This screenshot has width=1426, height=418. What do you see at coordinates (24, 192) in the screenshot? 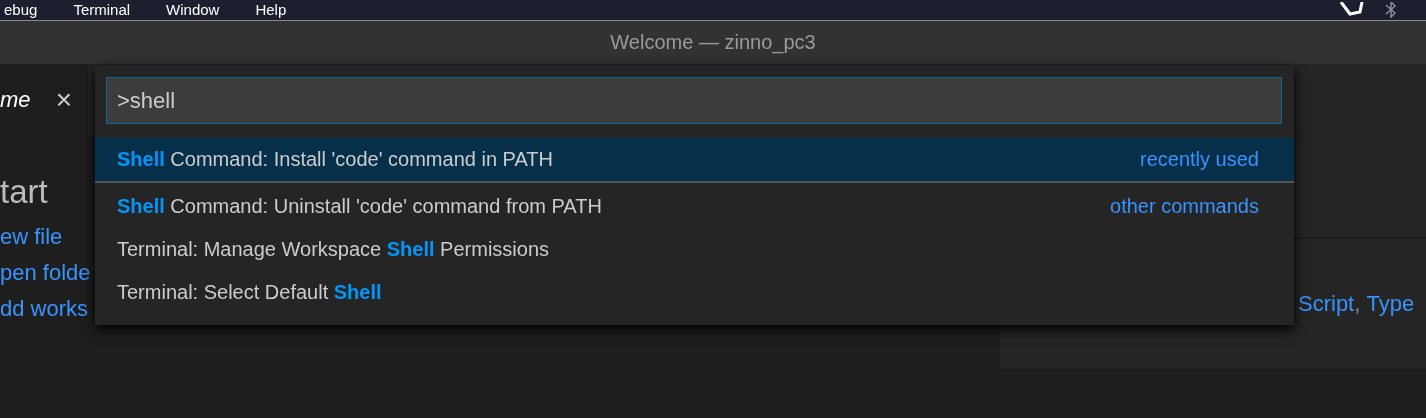
I see `section-heading: tart` at bounding box center [24, 192].